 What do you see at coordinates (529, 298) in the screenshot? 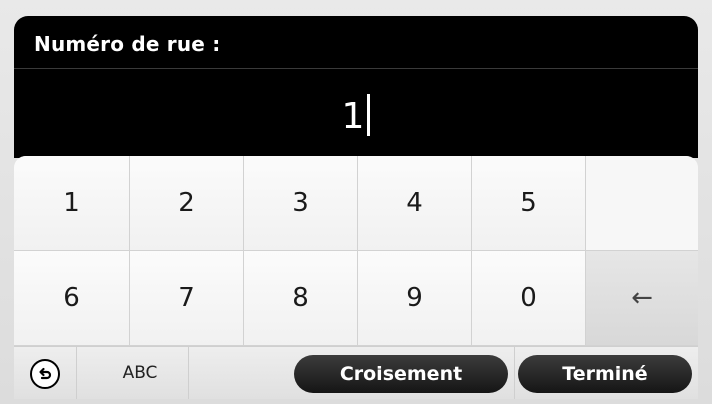
I see `key-0: 0` at bounding box center [529, 298].